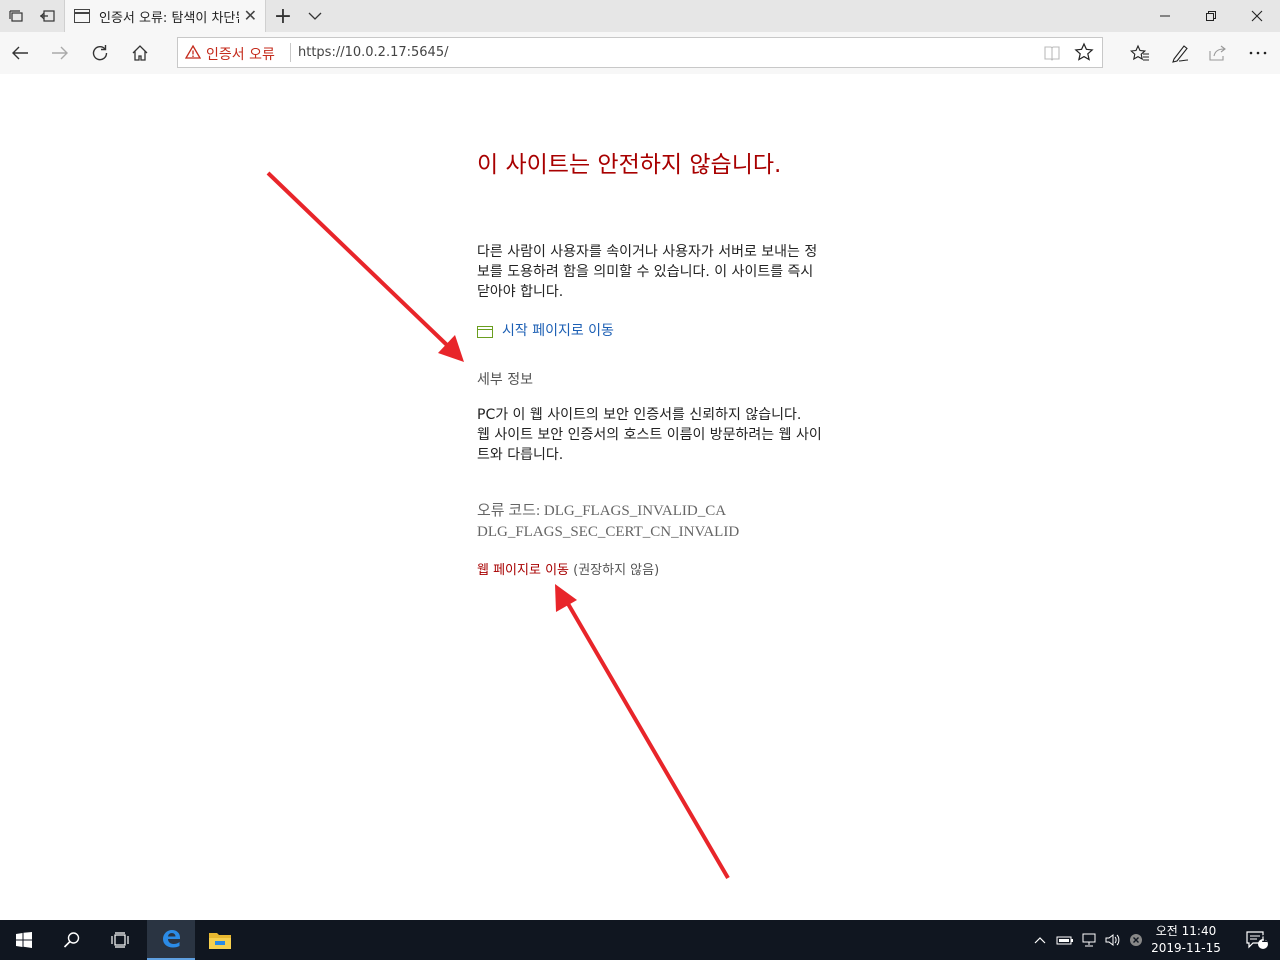 The width and height of the screenshot is (1280, 960). What do you see at coordinates (315, 16) in the screenshot?
I see `chevron-down-icon` at bounding box center [315, 16].